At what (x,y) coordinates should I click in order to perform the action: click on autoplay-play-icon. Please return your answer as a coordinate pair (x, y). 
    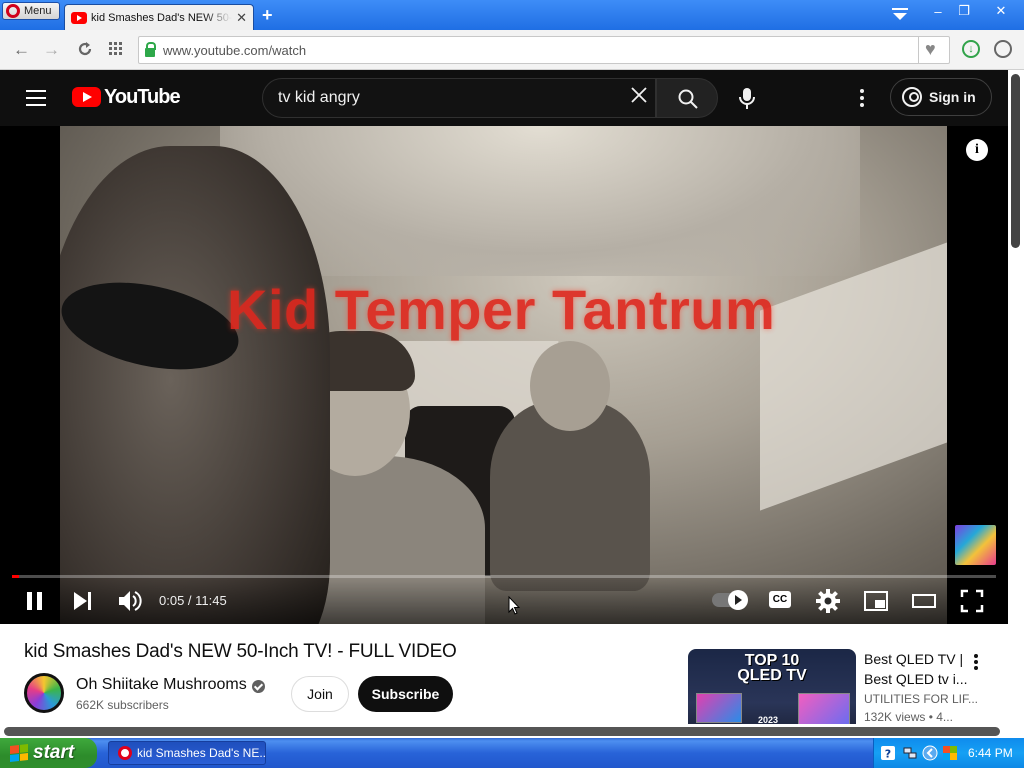
    Looking at the image, I should click on (738, 600).